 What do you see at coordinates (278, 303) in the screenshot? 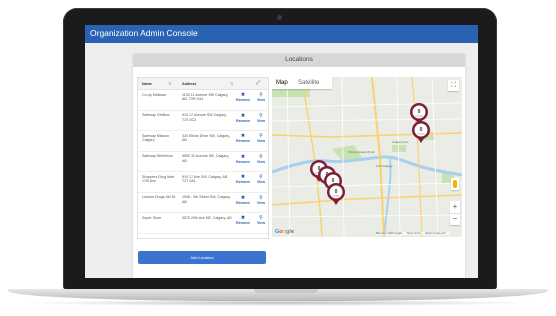
I see `laptop-shadow` at bounding box center [278, 303].